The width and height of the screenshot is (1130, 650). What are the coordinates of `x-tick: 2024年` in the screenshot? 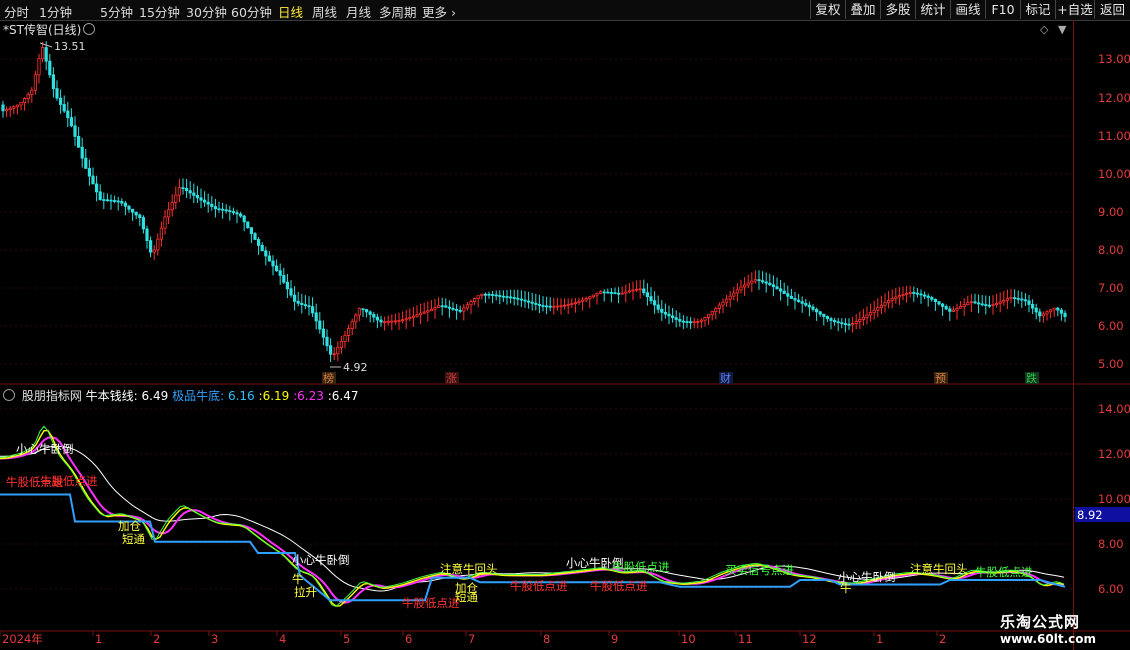 It's located at (22, 639).